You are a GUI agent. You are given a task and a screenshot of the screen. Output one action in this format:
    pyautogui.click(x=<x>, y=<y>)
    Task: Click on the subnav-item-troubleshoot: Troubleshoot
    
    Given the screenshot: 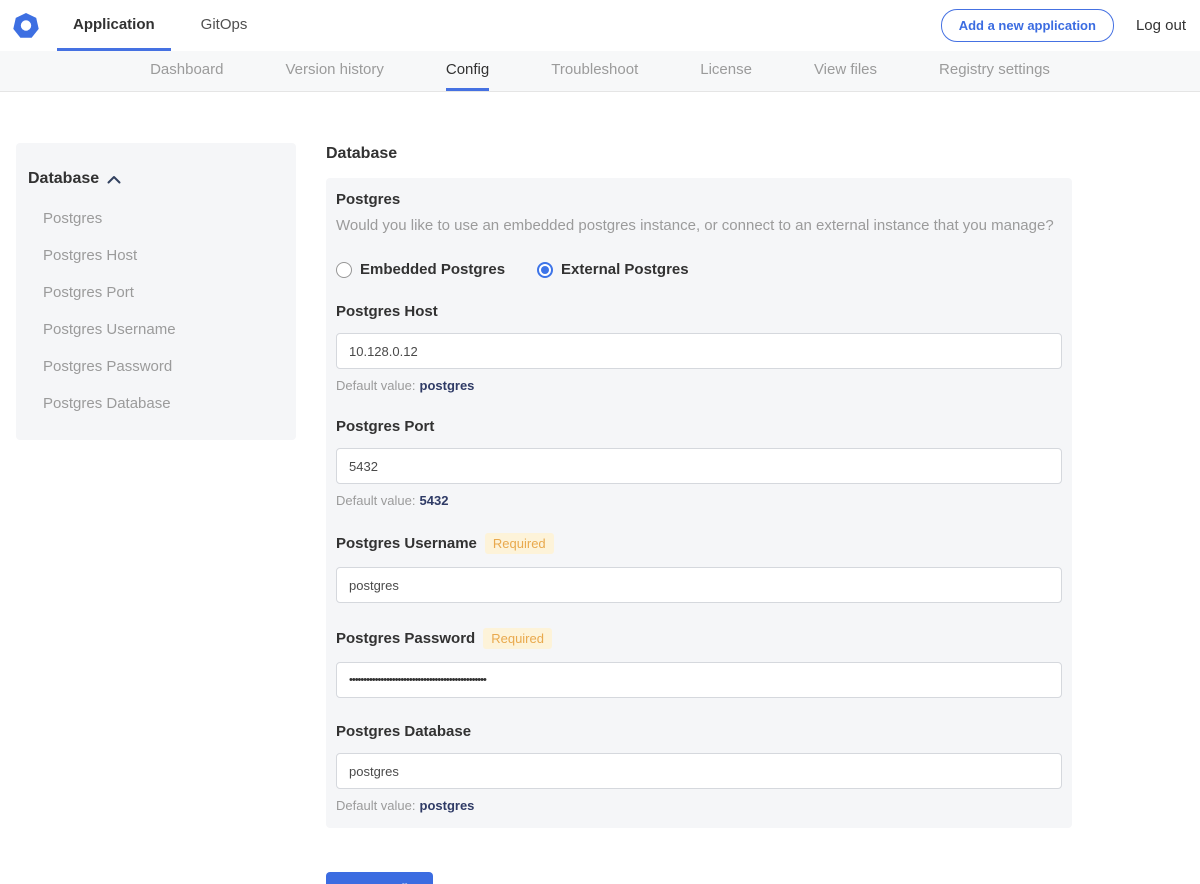 What is the action you would take?
    pyautogui.click(x=594, y=71)
    